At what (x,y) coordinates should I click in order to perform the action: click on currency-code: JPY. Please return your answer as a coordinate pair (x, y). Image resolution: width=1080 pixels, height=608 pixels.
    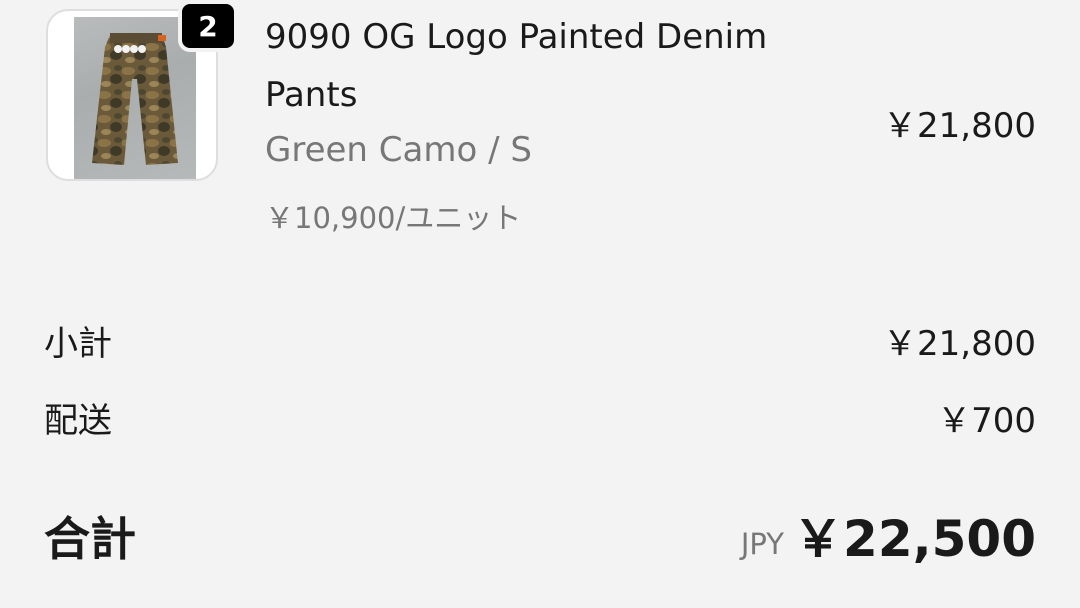
    Looking at the image, I should click on (762, 544).